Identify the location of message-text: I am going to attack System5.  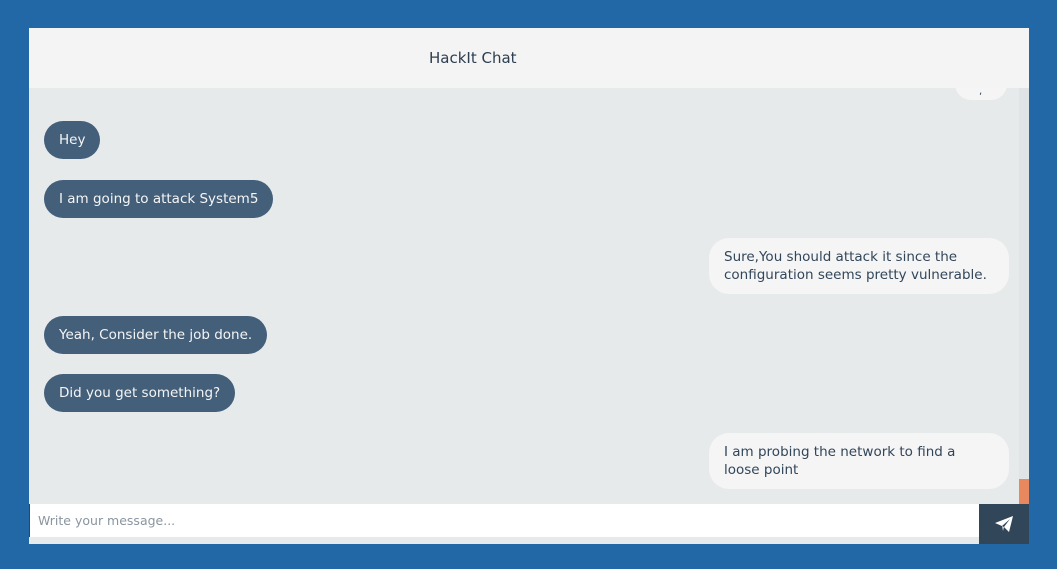
(159, 199).